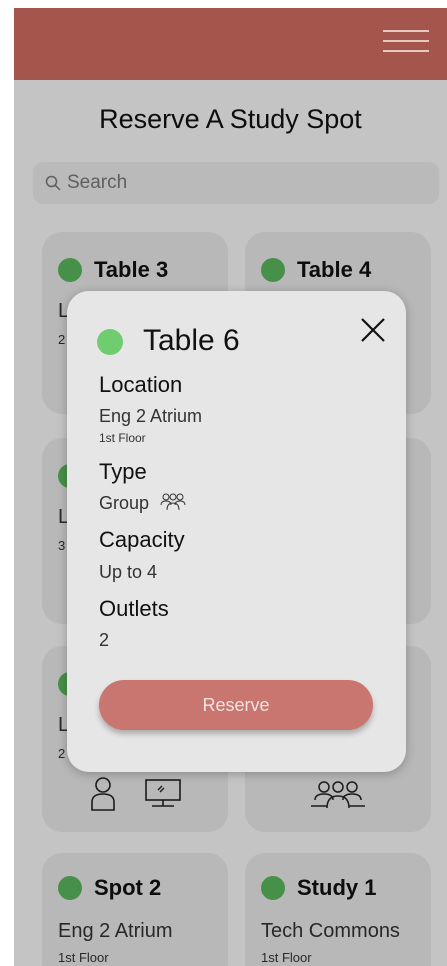 This screenshot has width=447, height=966. Describe the element at coordinates (236, 705) in the screenshot. I see `reserve-button: Reserve` at that location.